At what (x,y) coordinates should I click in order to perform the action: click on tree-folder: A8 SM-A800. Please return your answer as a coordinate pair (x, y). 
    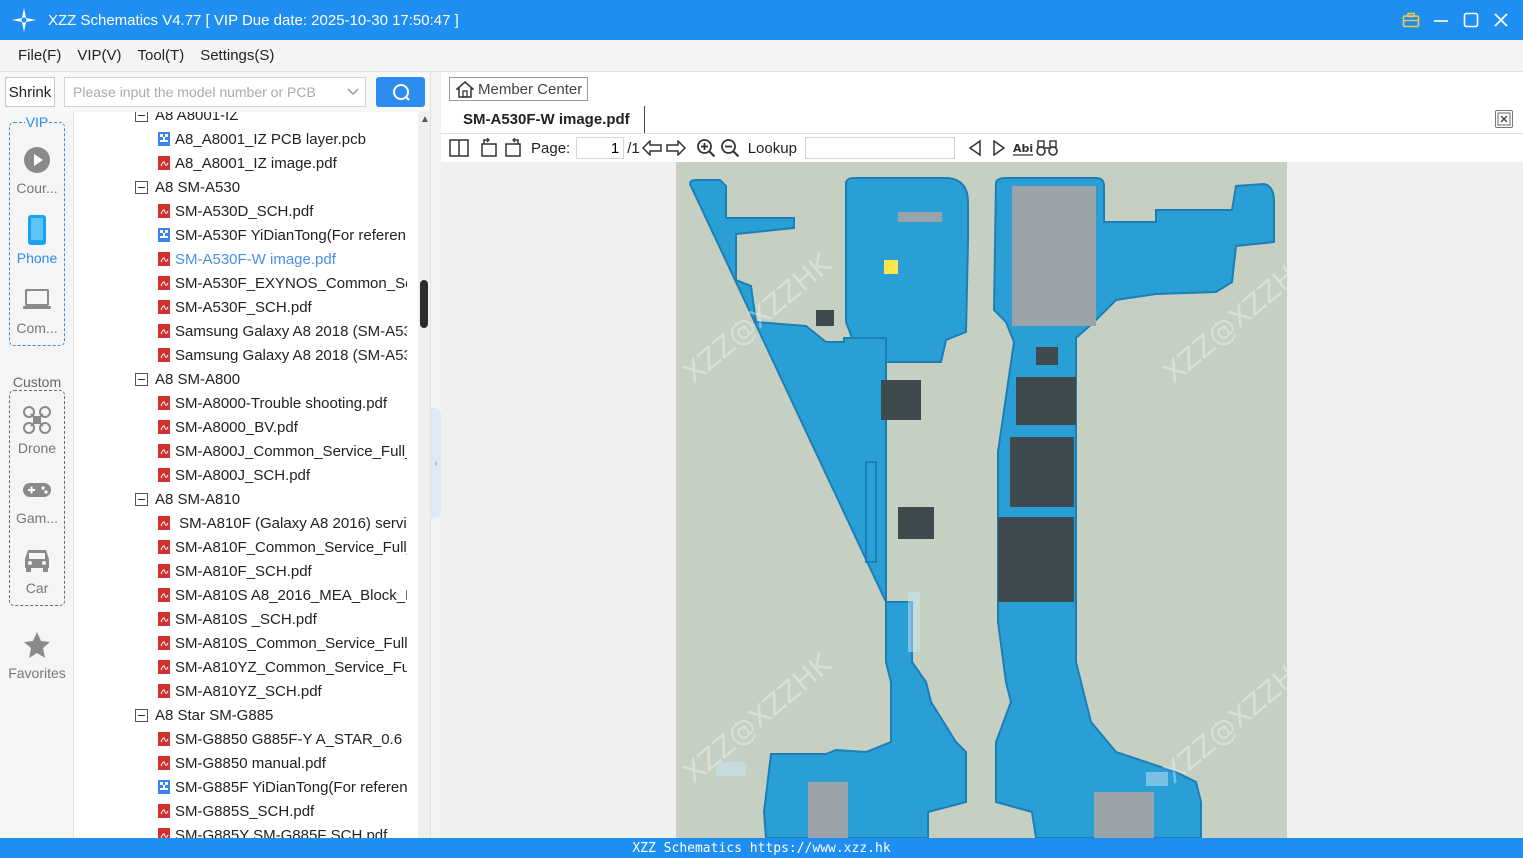
    Looking at the image, I should click on (240, 379).